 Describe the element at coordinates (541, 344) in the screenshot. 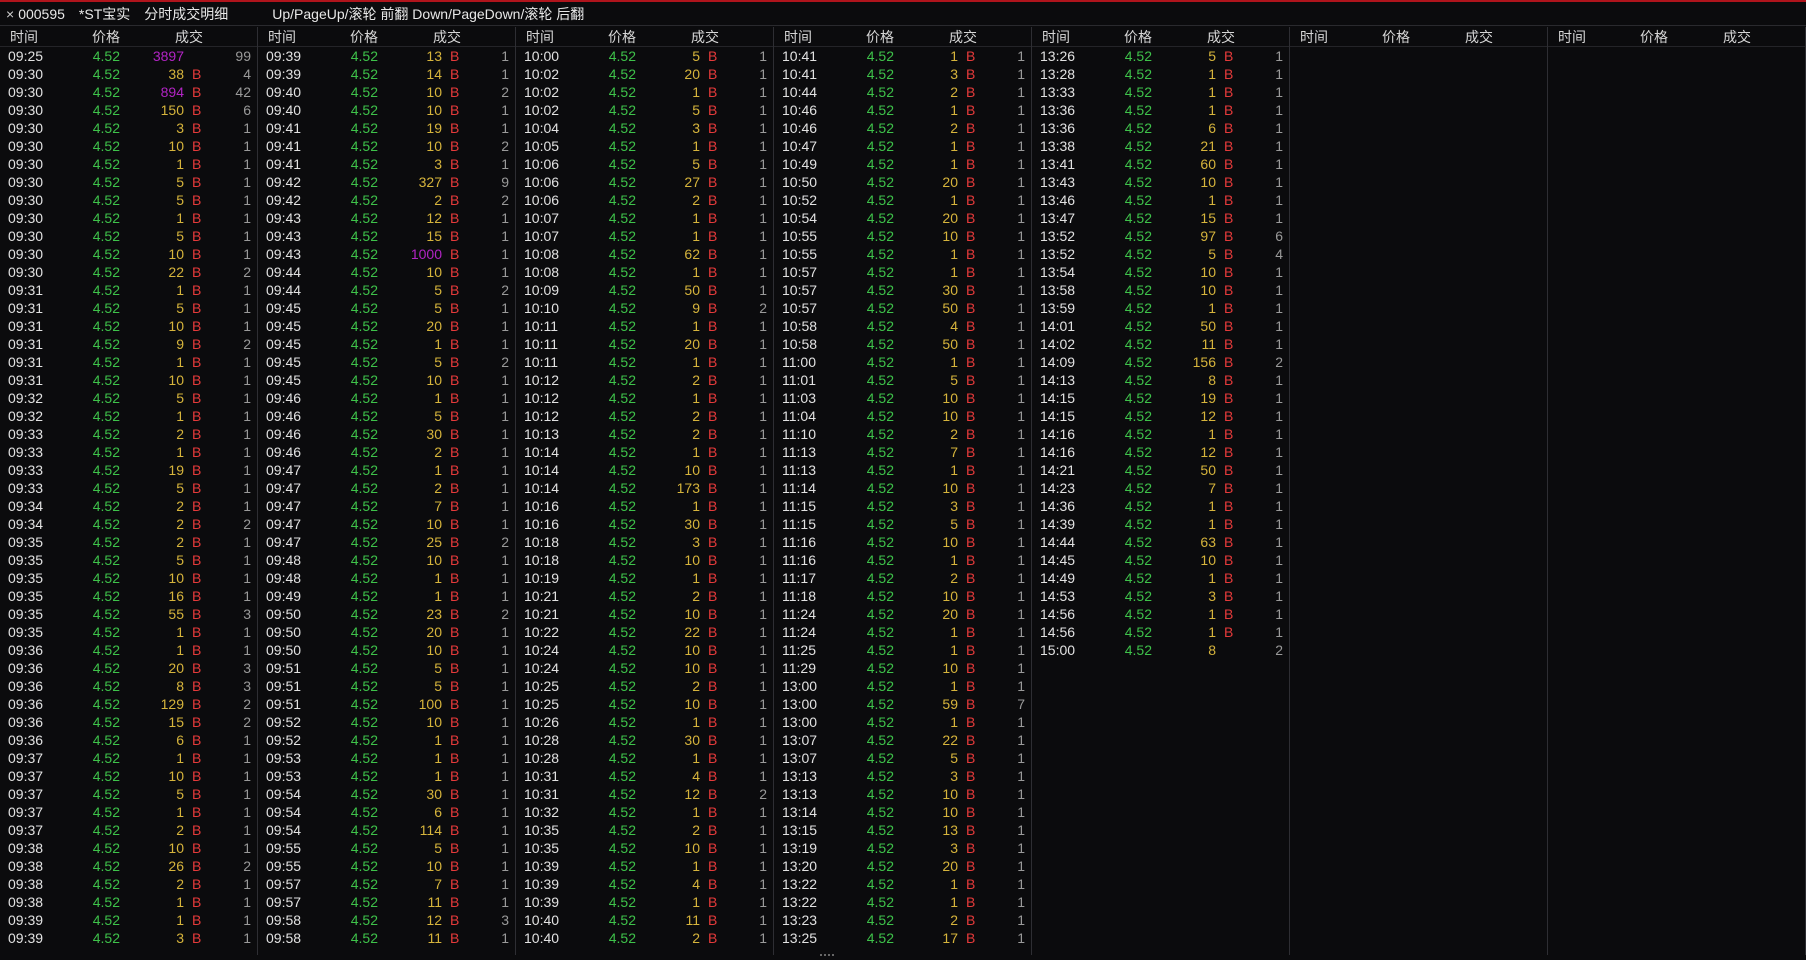

I see `trade-time: 10:11` at that location.